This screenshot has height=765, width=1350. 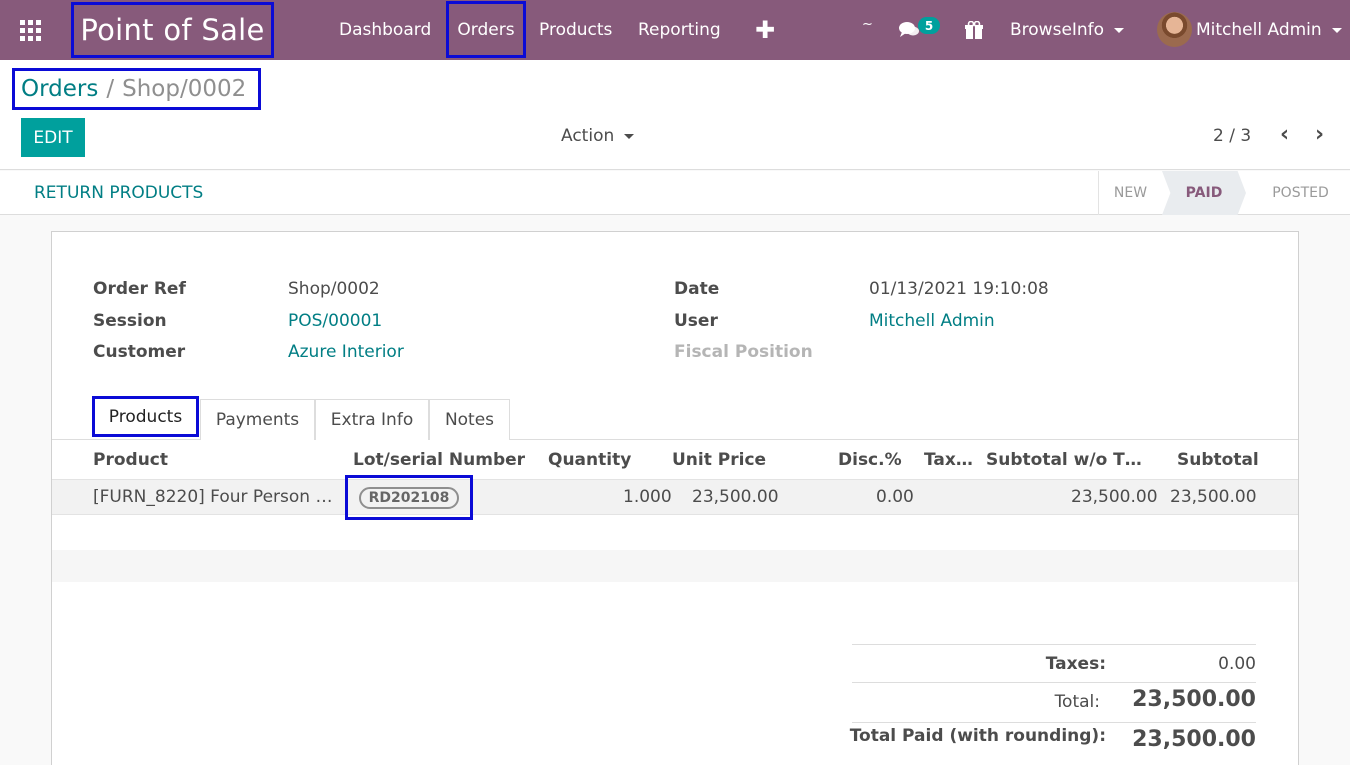 What do you see at coordinates (1194, 699) in the screenshot?
I see `total-value: 23,500.00` at bounding box center [1194, 699].